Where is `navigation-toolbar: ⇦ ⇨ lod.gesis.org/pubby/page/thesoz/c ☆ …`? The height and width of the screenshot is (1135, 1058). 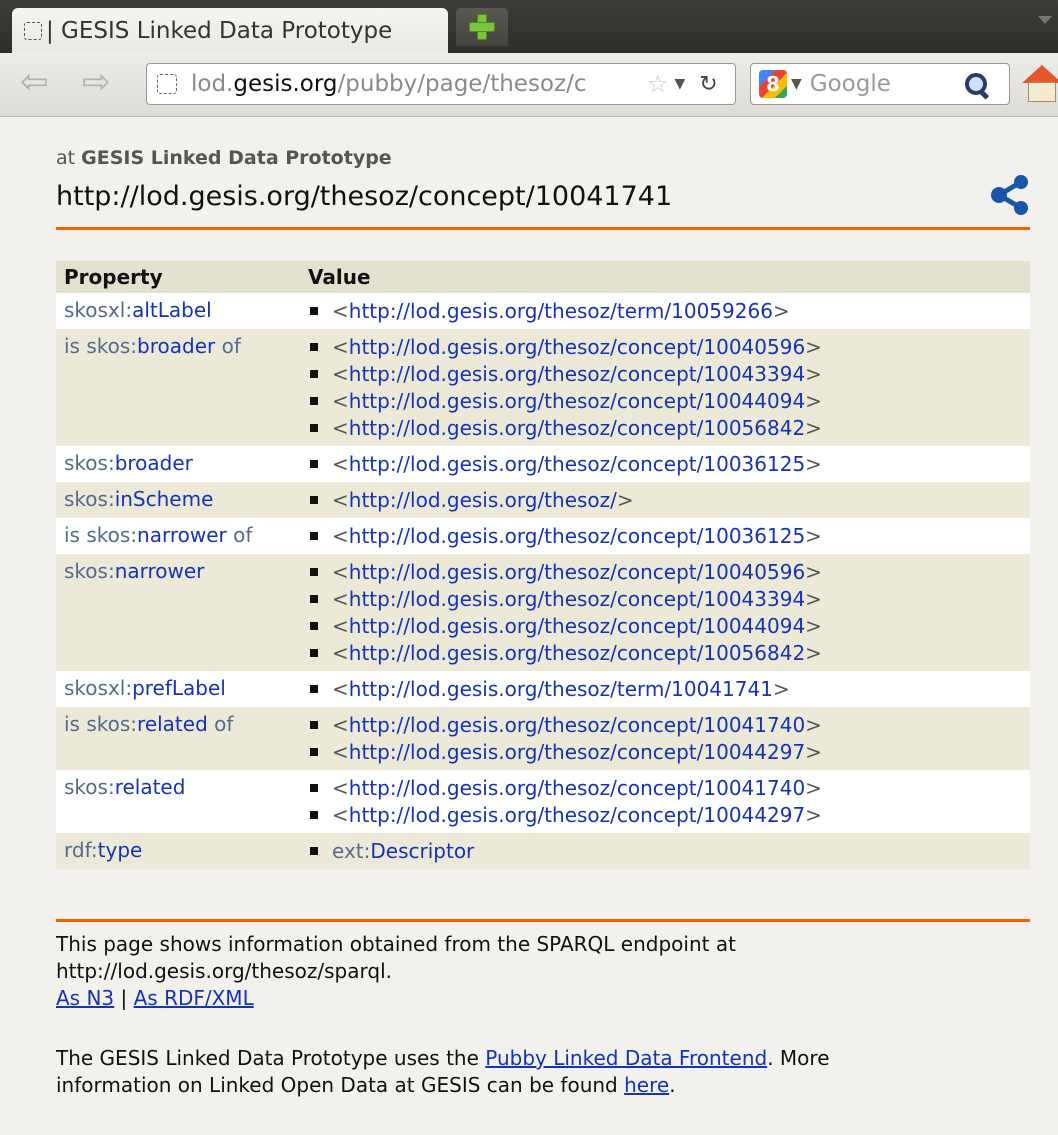
navigation-toolbar: ⇦ ⇨ lod.gesis.org/pubby/page/thesoz/c ☆ … is located at coordinates (529, 85).